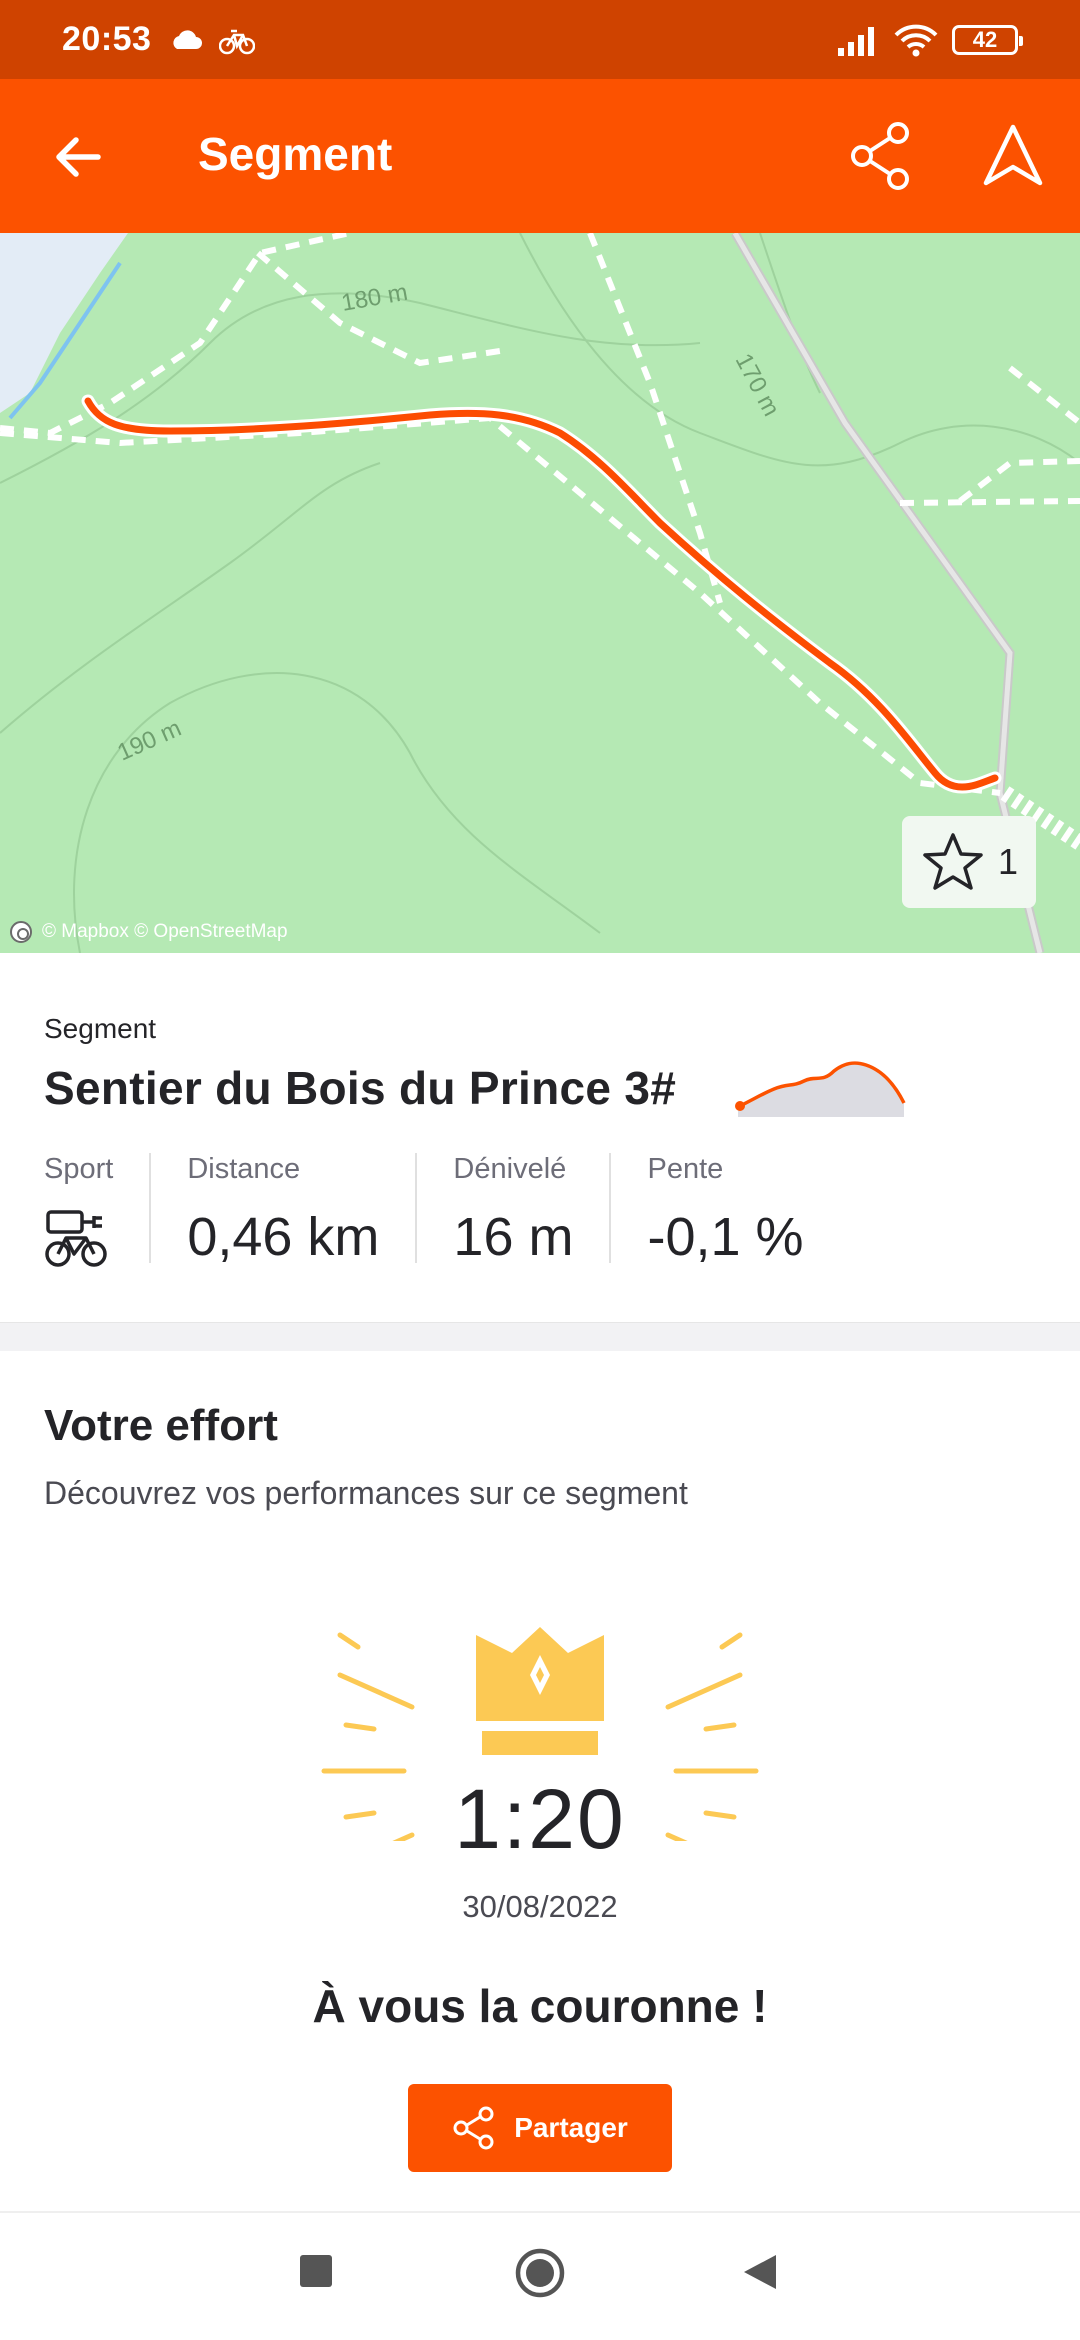 This screenshot has height=2340, width=1080. What do you see at coordinates (165, 931) in the screenshot?
I see `attribution-text: © Mapbox © OpenStreetMap` at bounding box center [165, 931].